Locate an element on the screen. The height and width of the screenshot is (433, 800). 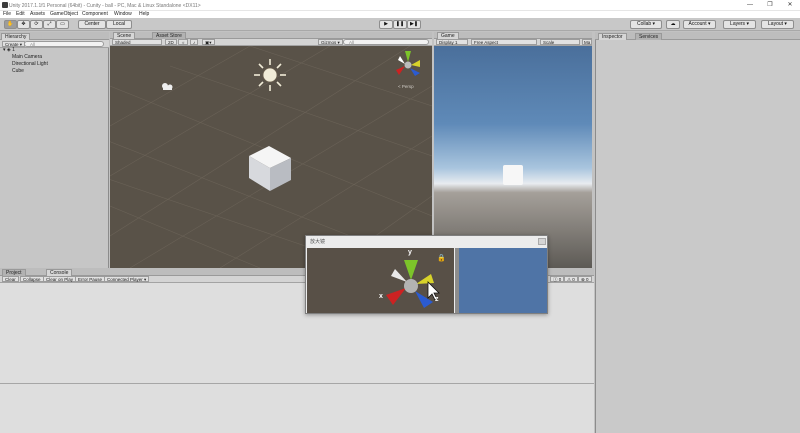
tab-scene: Scene is located at coordinates (124, 35).